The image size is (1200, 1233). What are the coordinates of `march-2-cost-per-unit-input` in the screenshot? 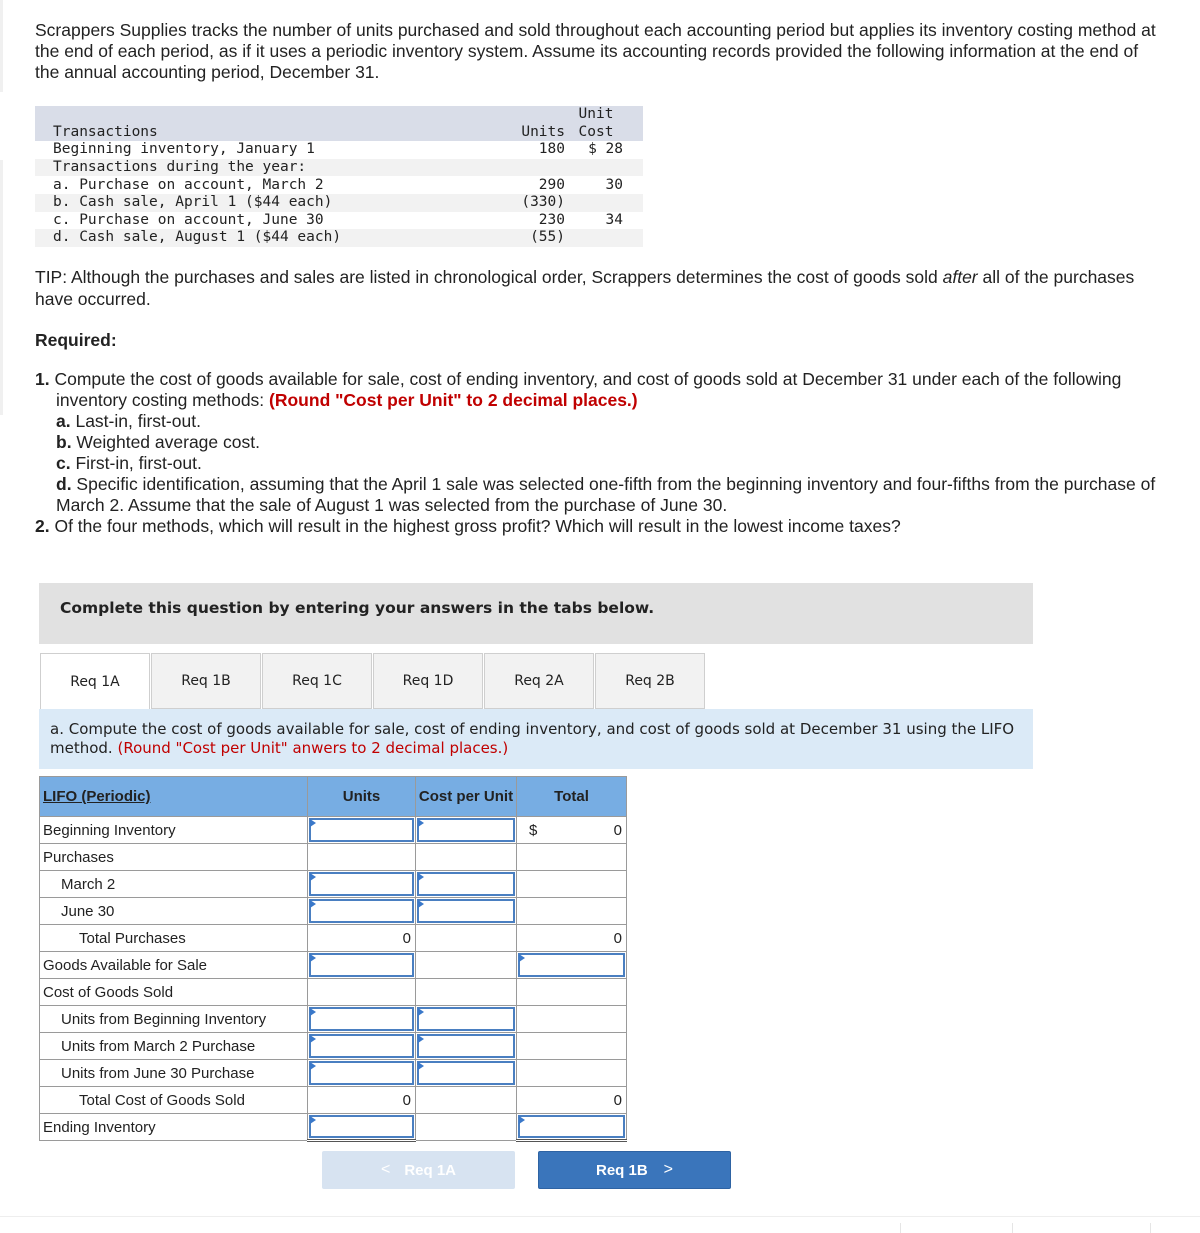 It's located at (466, 884).